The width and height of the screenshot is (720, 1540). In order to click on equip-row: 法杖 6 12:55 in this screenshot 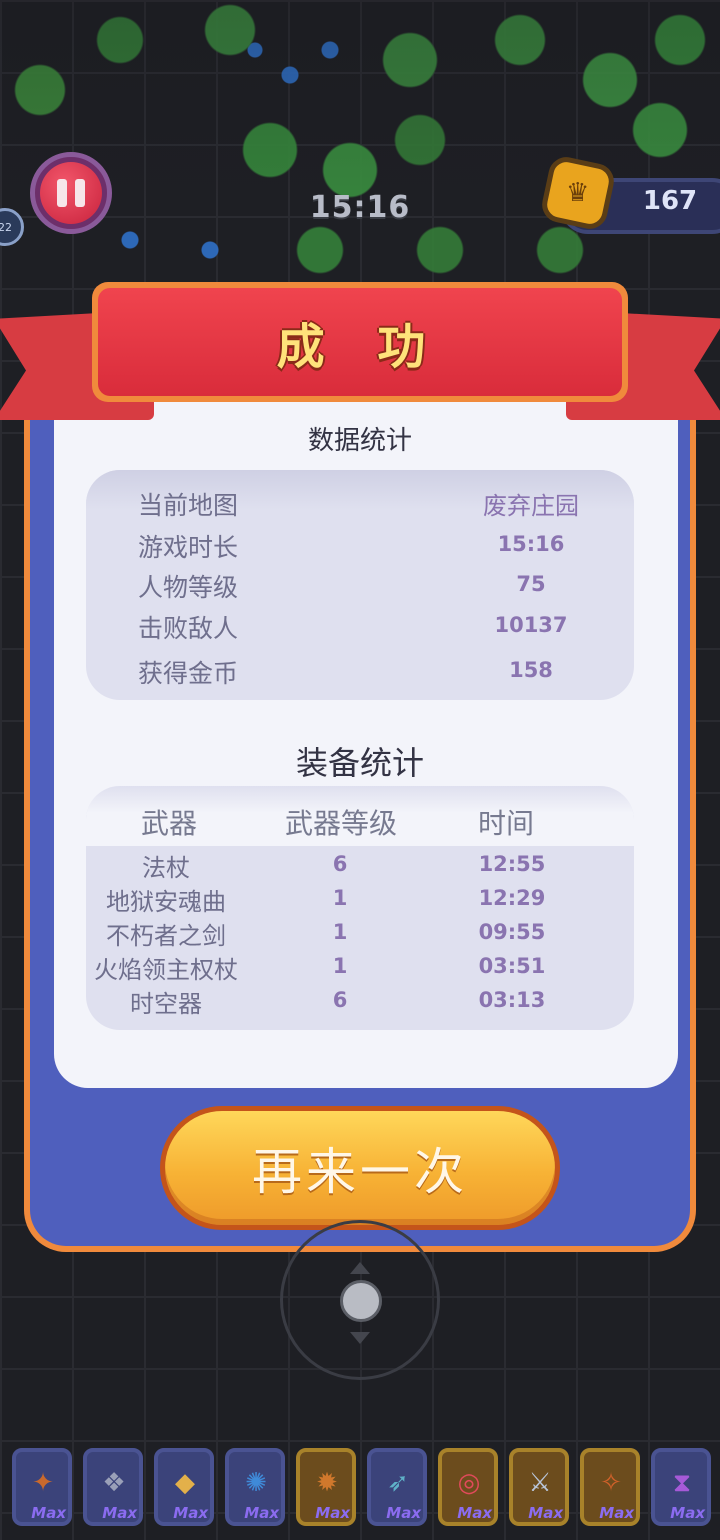, I will do `click(360, 865)`.